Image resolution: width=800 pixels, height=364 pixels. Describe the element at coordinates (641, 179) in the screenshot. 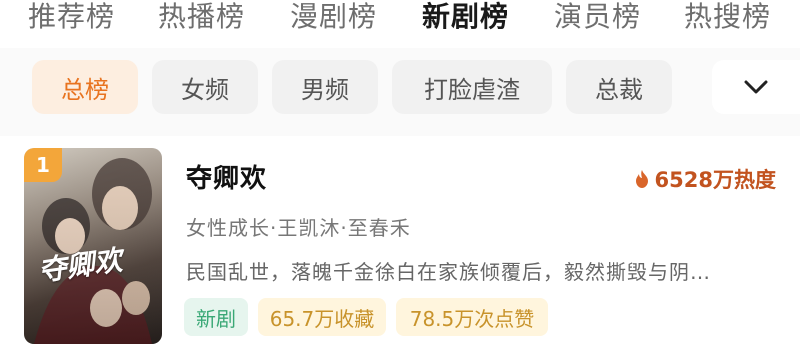

I see `flame-icon` at that location.